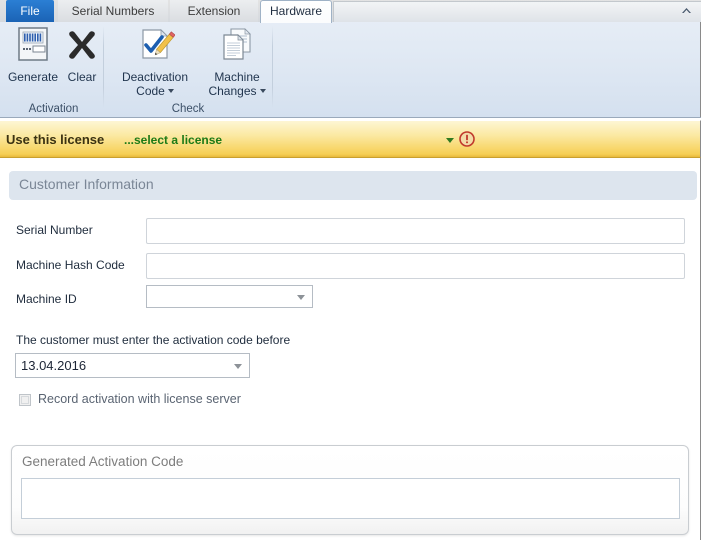 This screenshot has width=709, height=540. Describe the element at coordinates (30, 11) in the screenshot. I see `tab-file: File` at that location.